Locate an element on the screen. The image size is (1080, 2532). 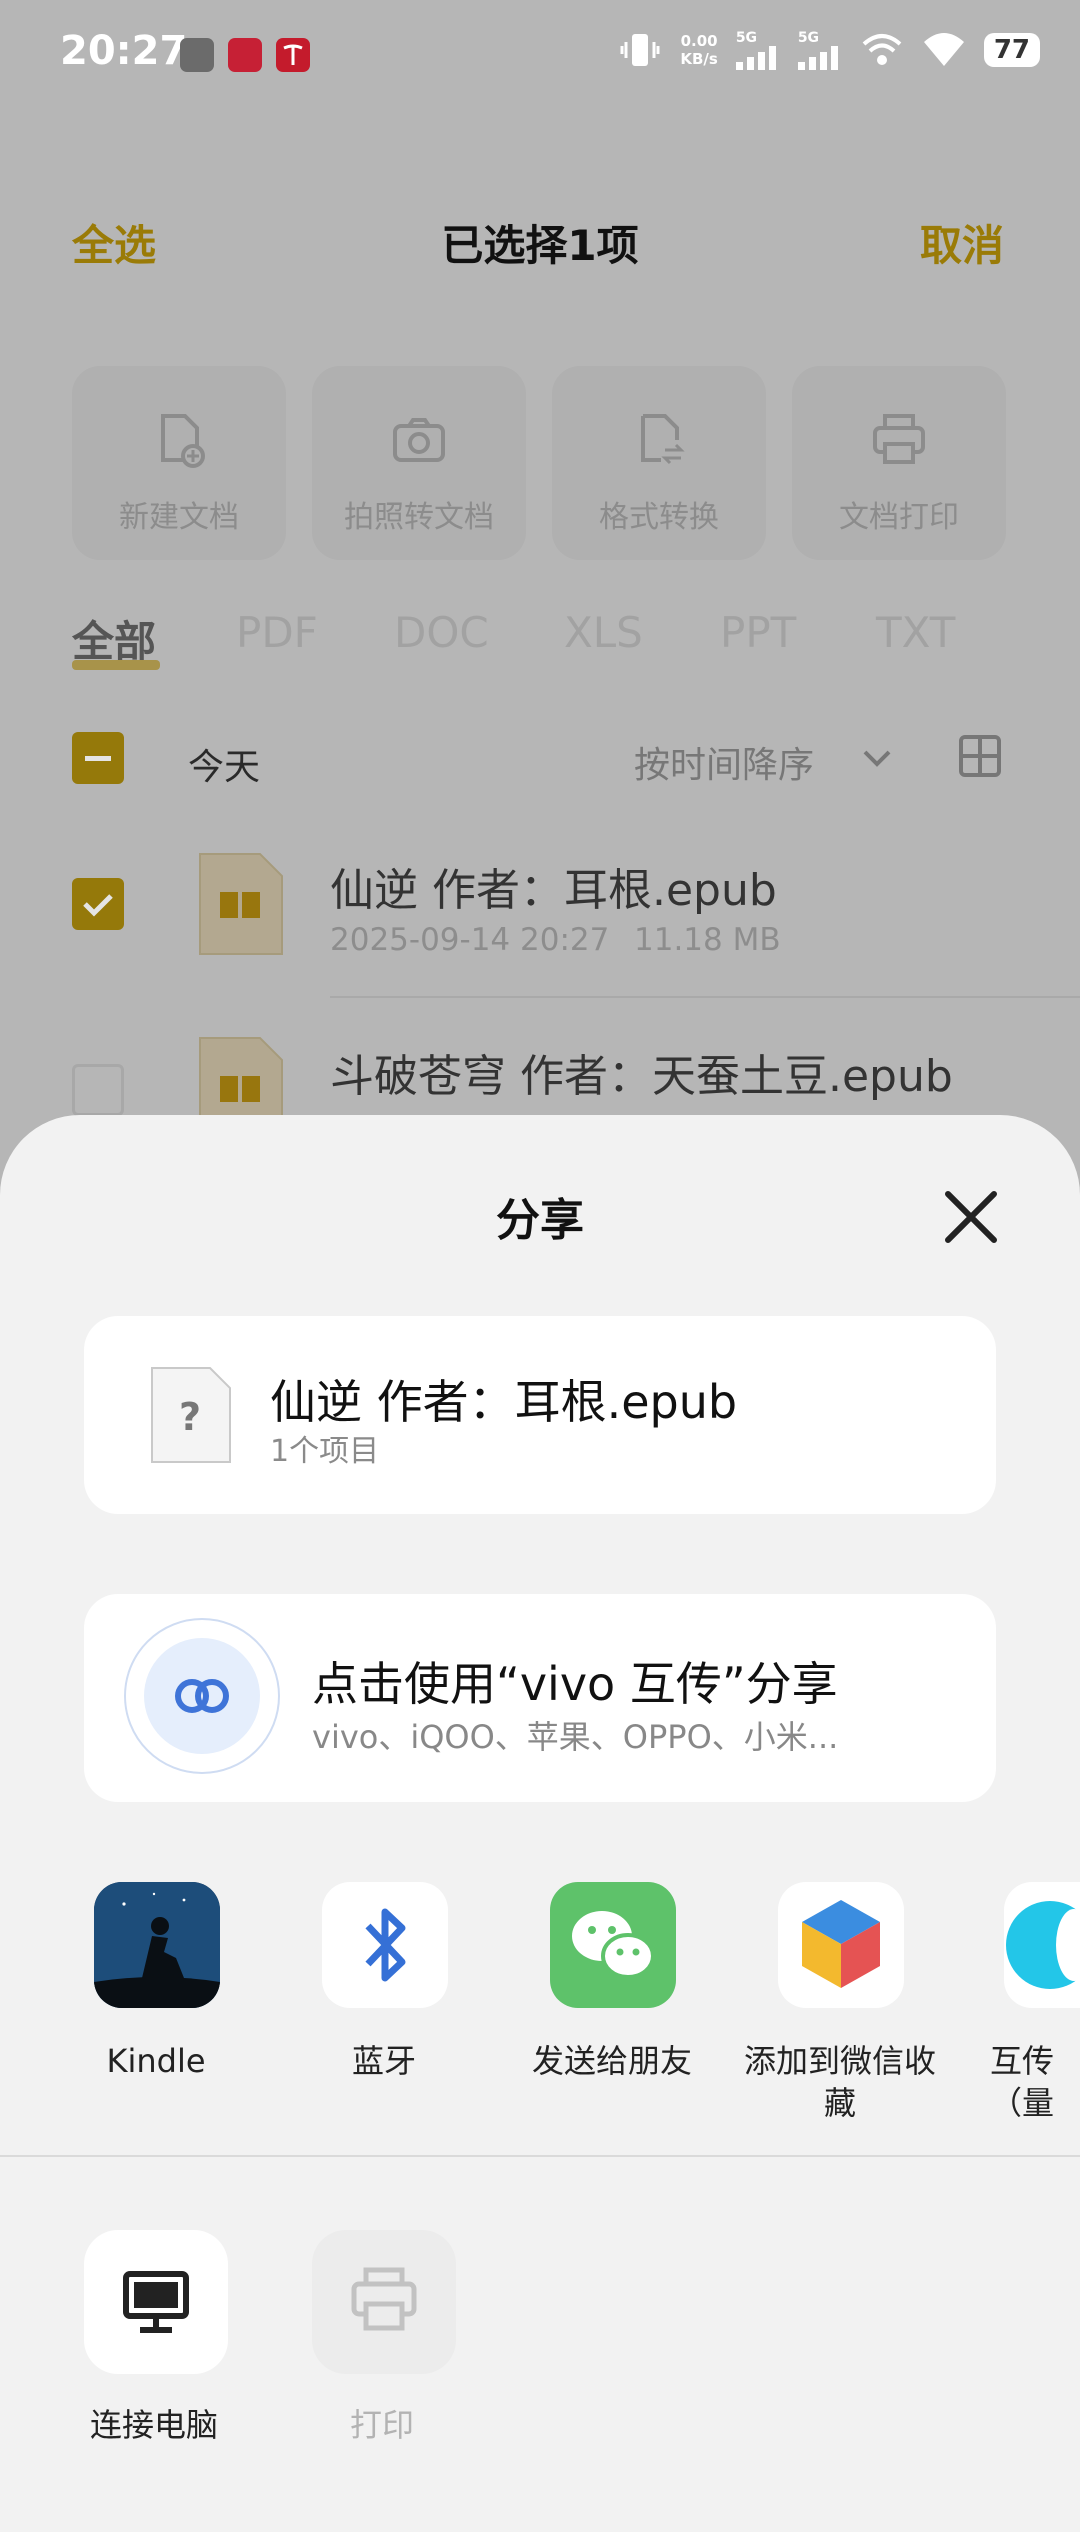
monitor-icon is located at coordinates (156, 2302).